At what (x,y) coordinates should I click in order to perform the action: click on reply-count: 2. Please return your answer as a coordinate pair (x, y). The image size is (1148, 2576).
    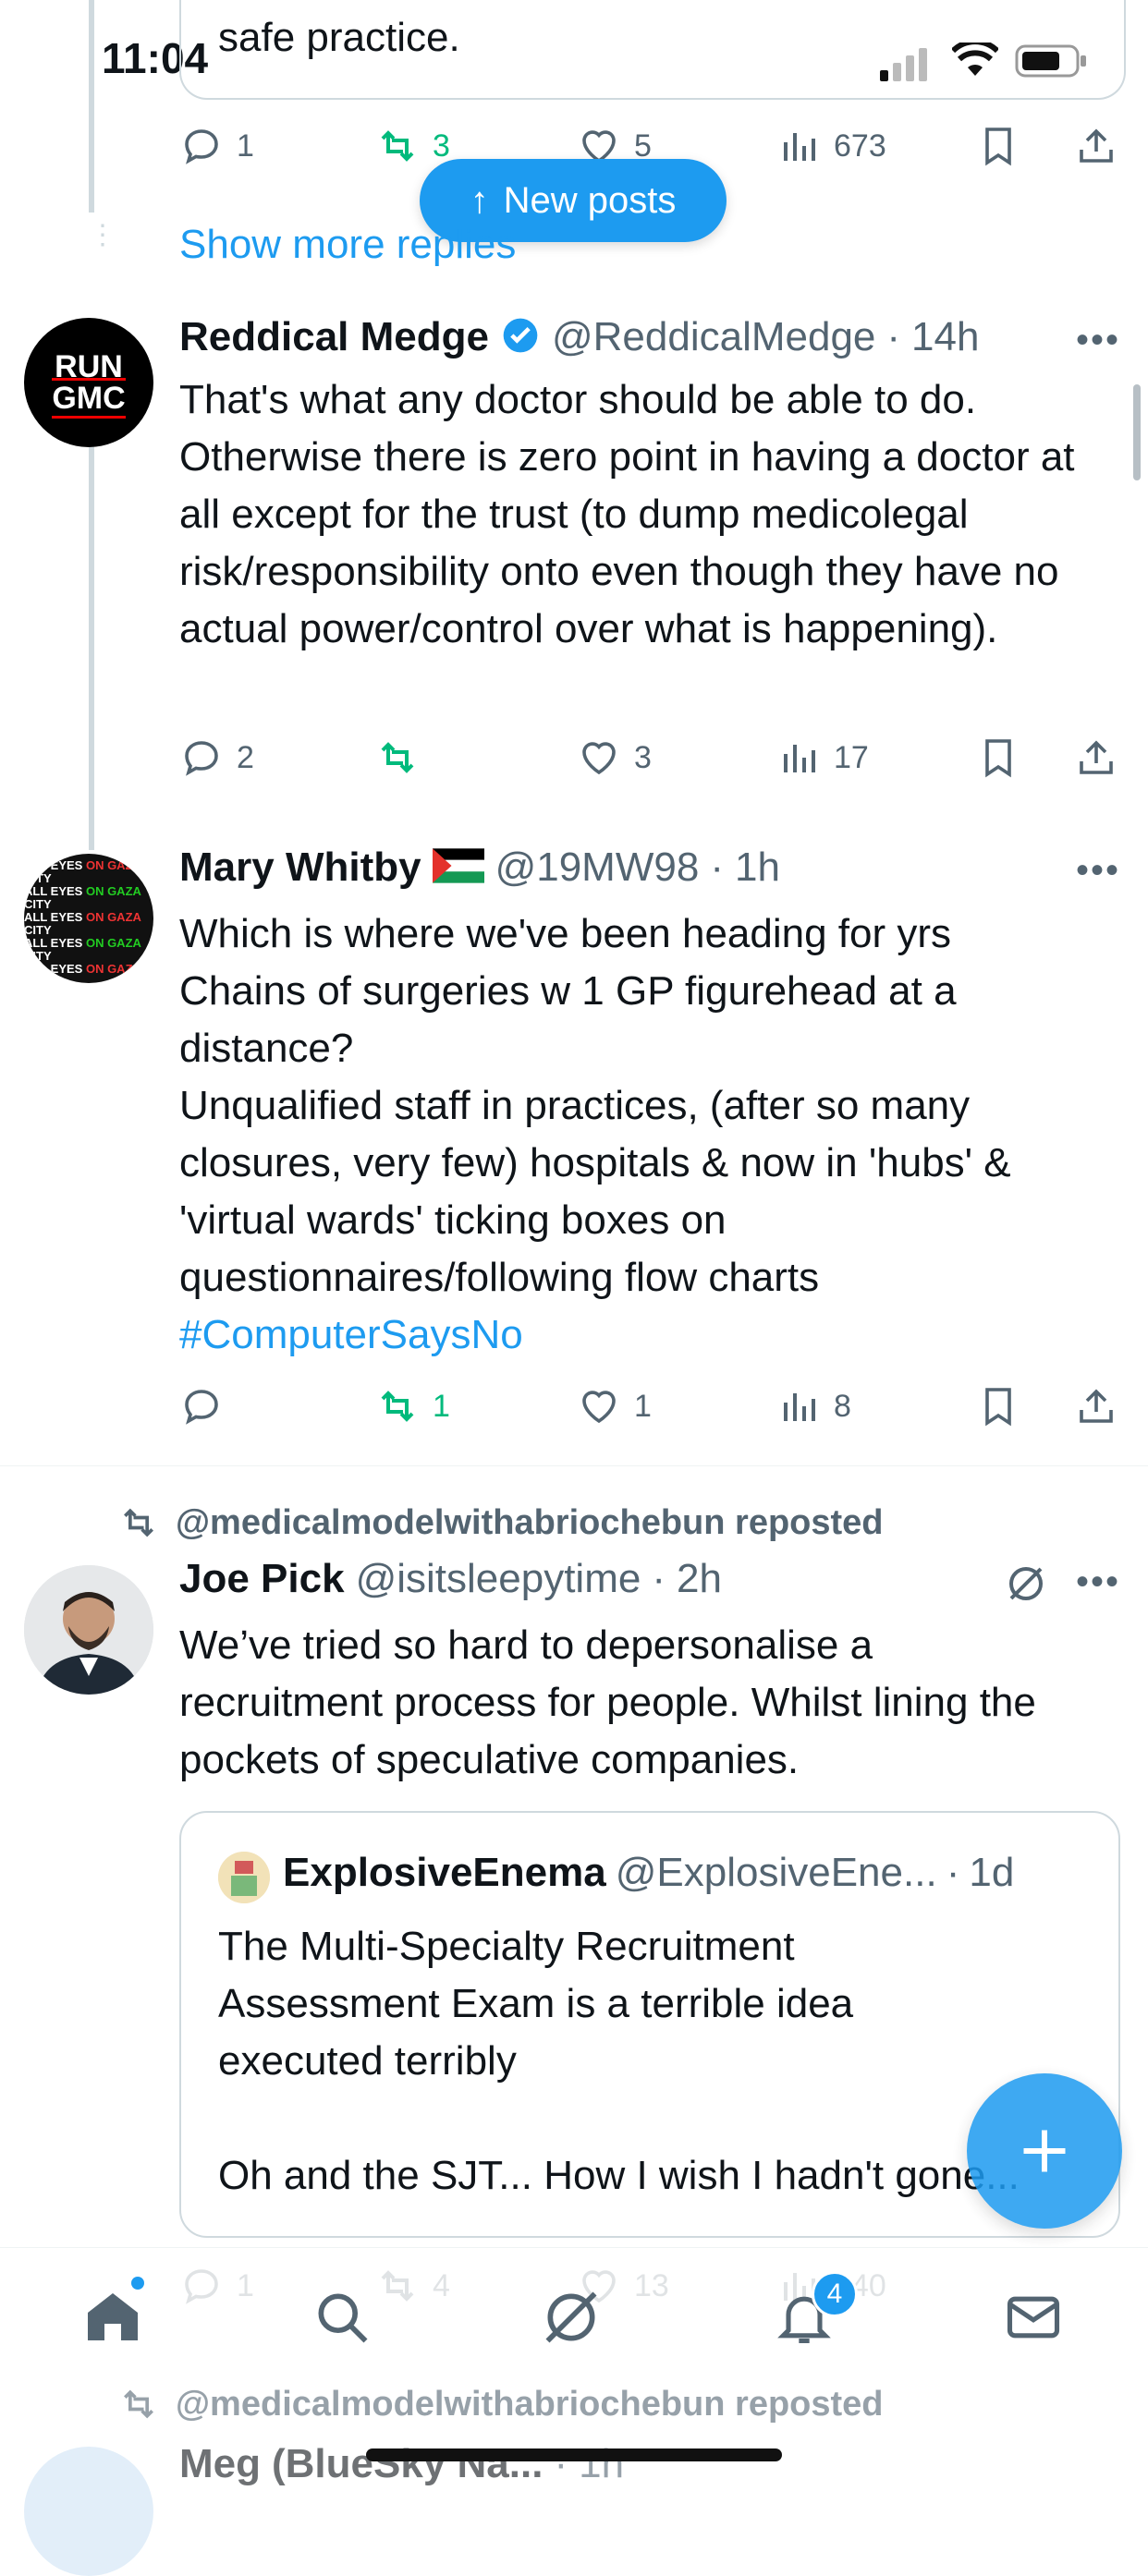
    Looking at the image, I should click on (245, 757).